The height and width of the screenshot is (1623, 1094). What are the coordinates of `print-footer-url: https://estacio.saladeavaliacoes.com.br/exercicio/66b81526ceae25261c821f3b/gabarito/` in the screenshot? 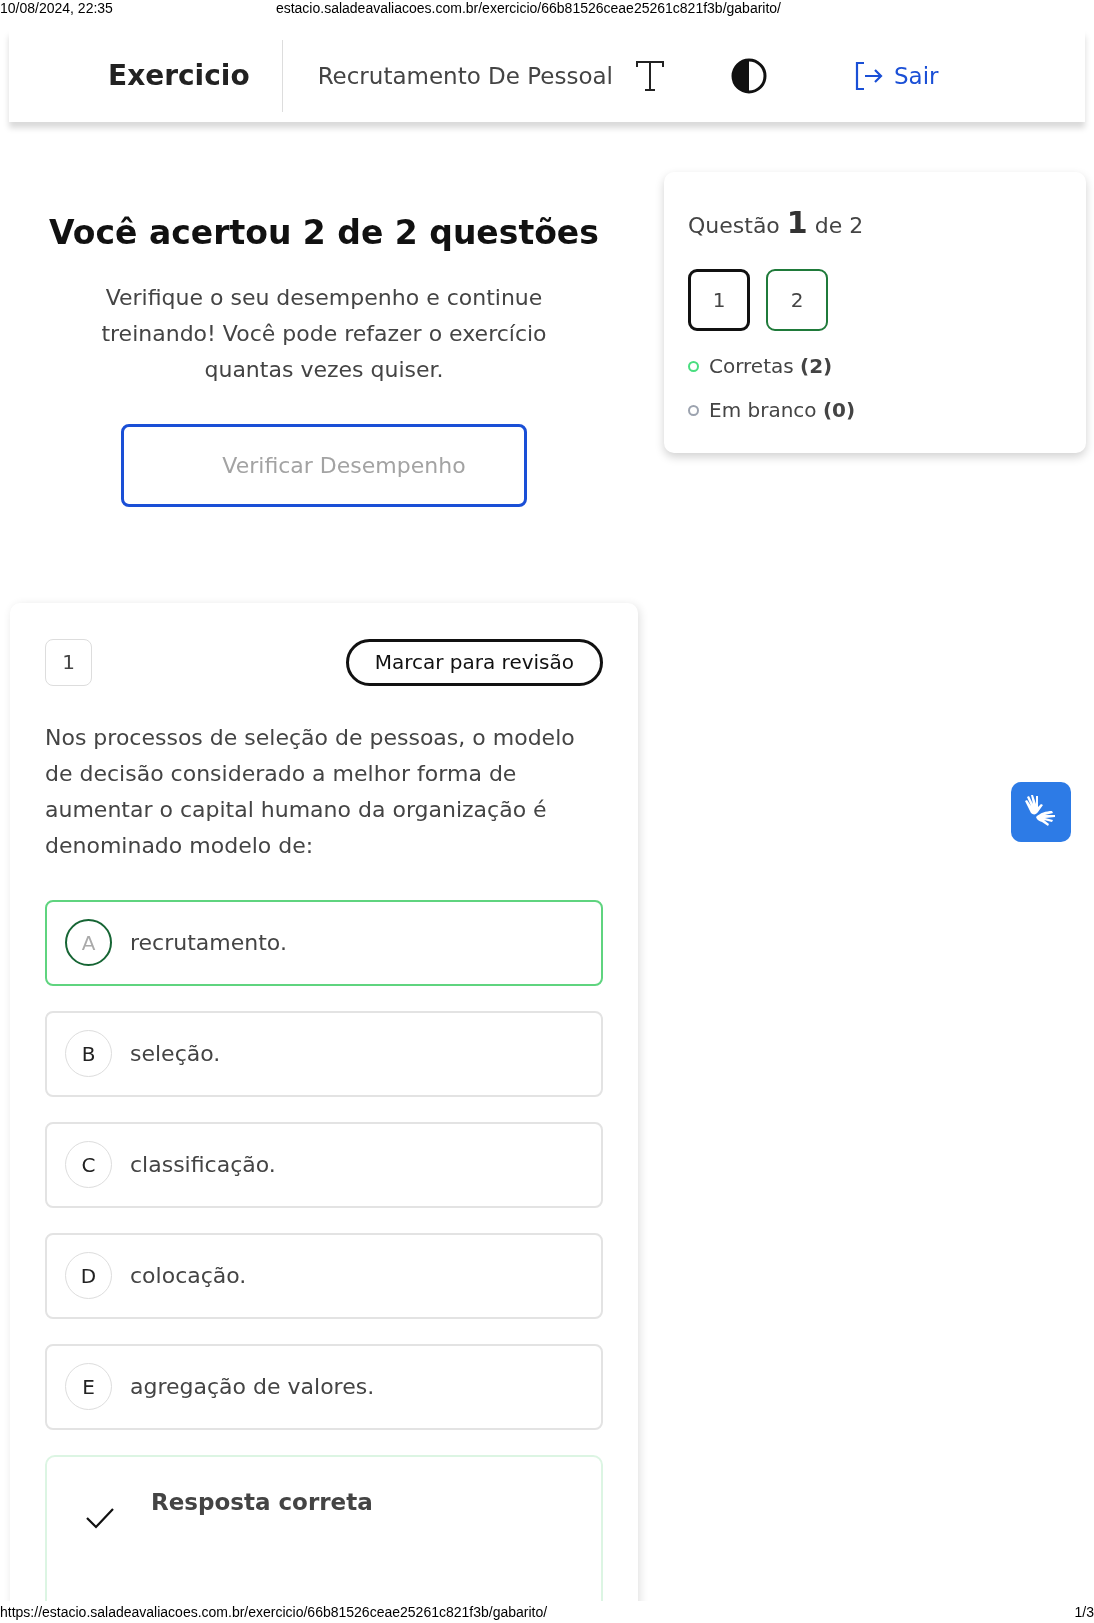 It's located at (274, 1612).